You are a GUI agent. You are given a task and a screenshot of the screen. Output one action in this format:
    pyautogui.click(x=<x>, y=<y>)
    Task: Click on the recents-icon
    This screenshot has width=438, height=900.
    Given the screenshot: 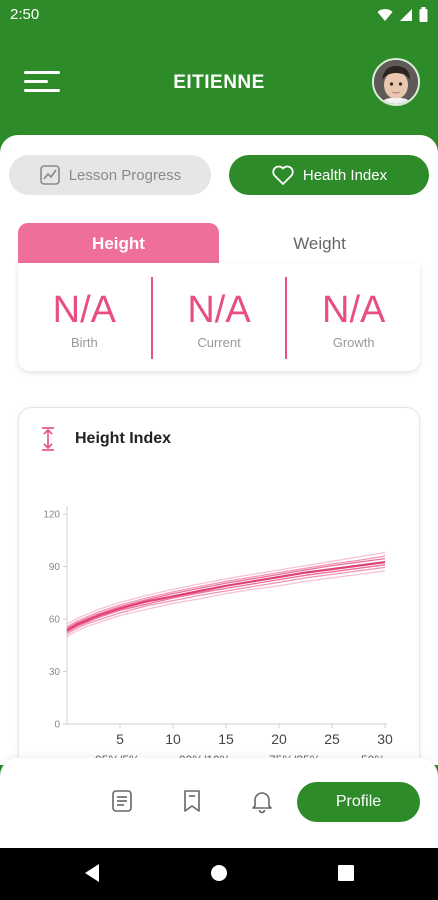 What is the action you would take?
    pyautogui.click(x=346, y=873)
    